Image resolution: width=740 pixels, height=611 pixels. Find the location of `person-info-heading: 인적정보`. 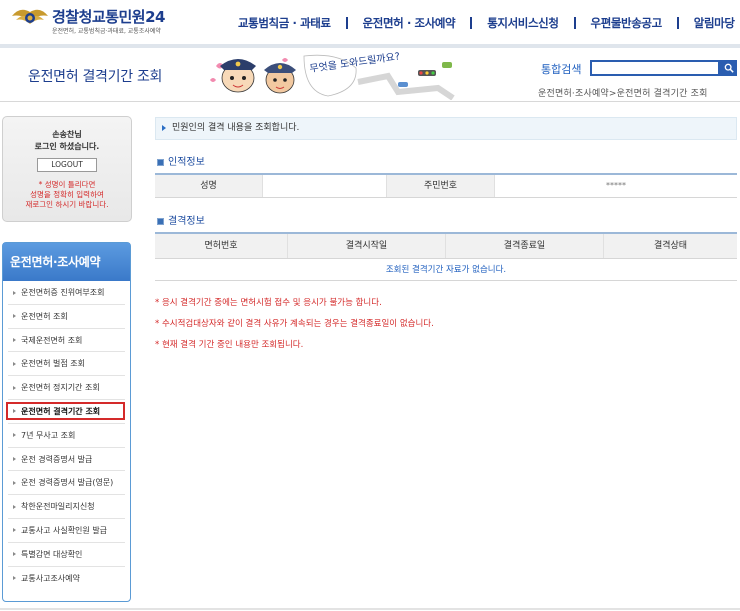

person-info-heading: 인적정보 is located at coordinates (181, 160).